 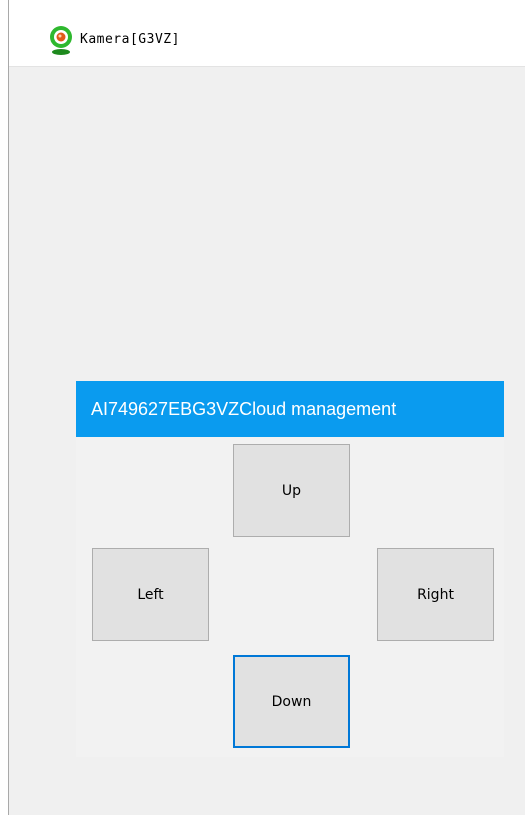 I want to click on title-bar: Kamera[G3VZ], so click(x=267, y=33).